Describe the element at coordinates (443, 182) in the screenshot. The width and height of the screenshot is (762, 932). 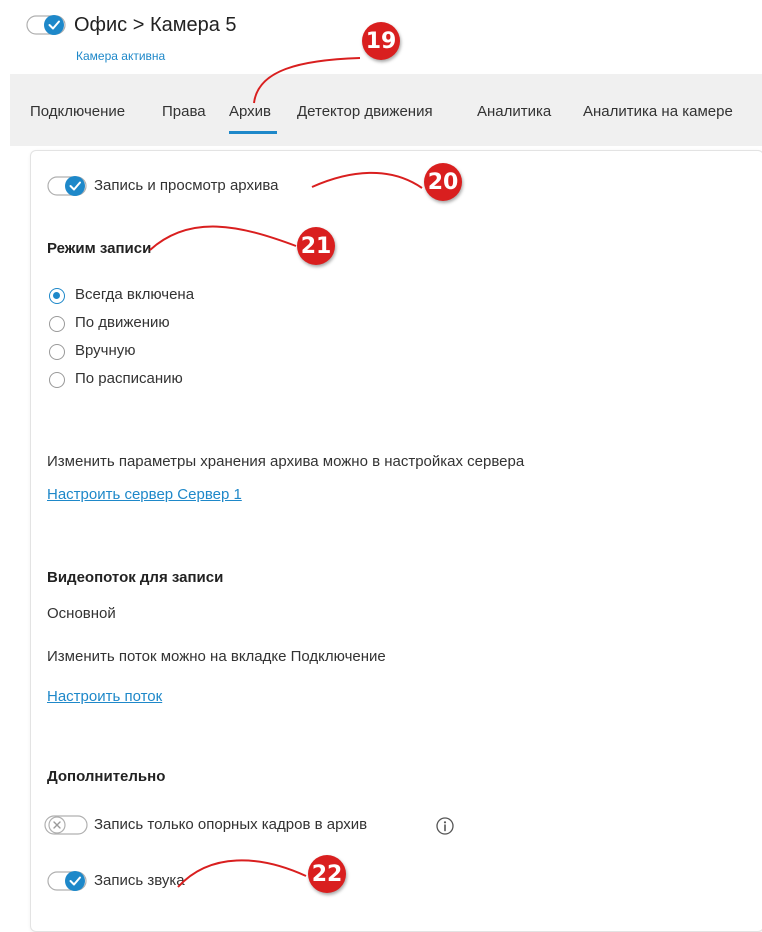
I see `annotation-marker-20: 20` at that location.